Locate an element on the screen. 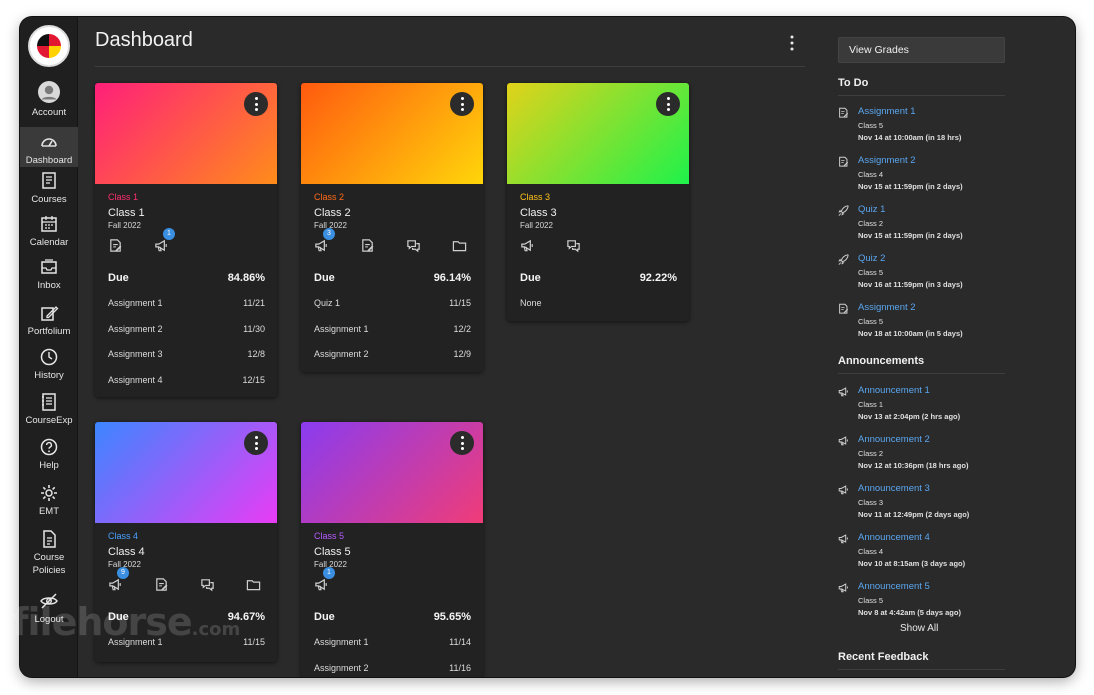 The width and height of the screenshot is (1094, 695). feed-item-title: Announcement 5 is located at coordinates (894, 586).